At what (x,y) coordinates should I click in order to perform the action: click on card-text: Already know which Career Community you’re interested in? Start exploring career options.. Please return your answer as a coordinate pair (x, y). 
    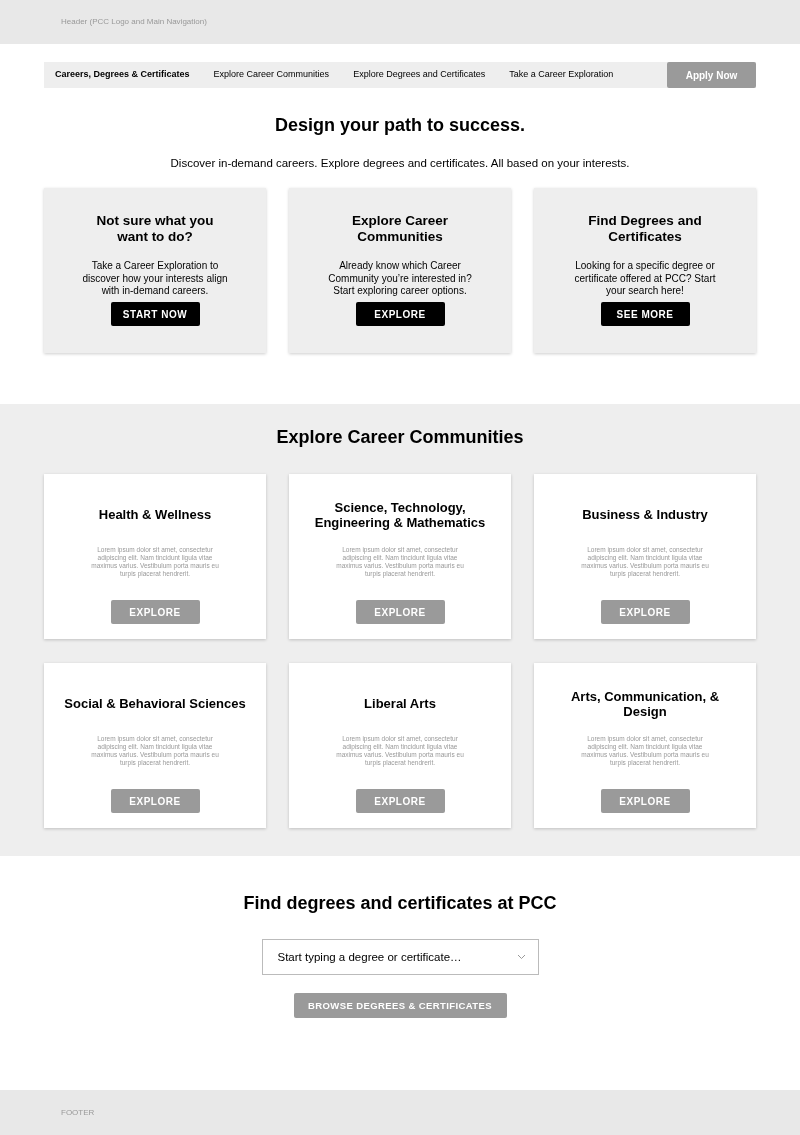
    Looking at the image, I should click on (400, 279).